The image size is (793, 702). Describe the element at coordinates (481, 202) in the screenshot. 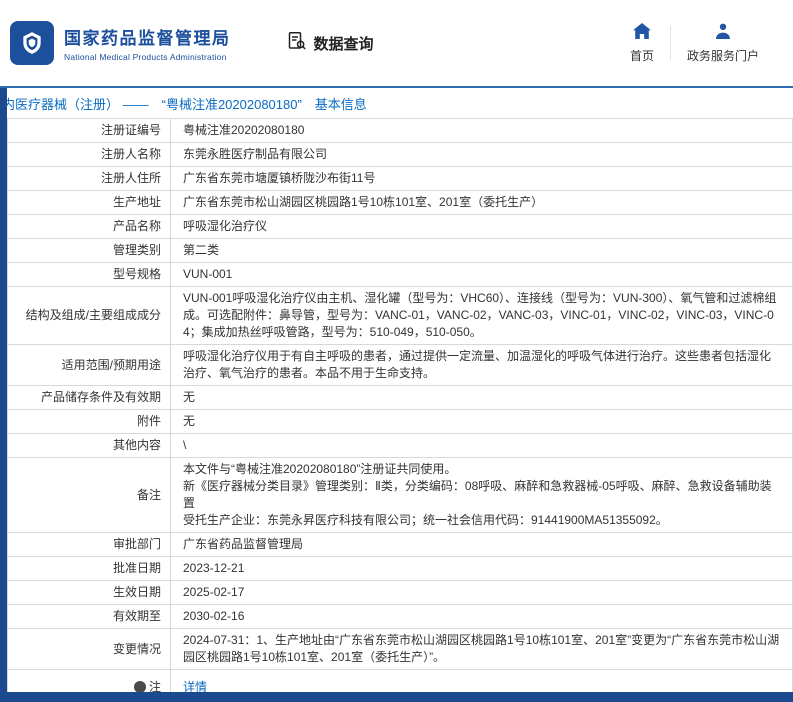

I see `row-value: 广东省东莞市松山湖园区桃园路1号10栋101室、201室（委托生产）` at that location.